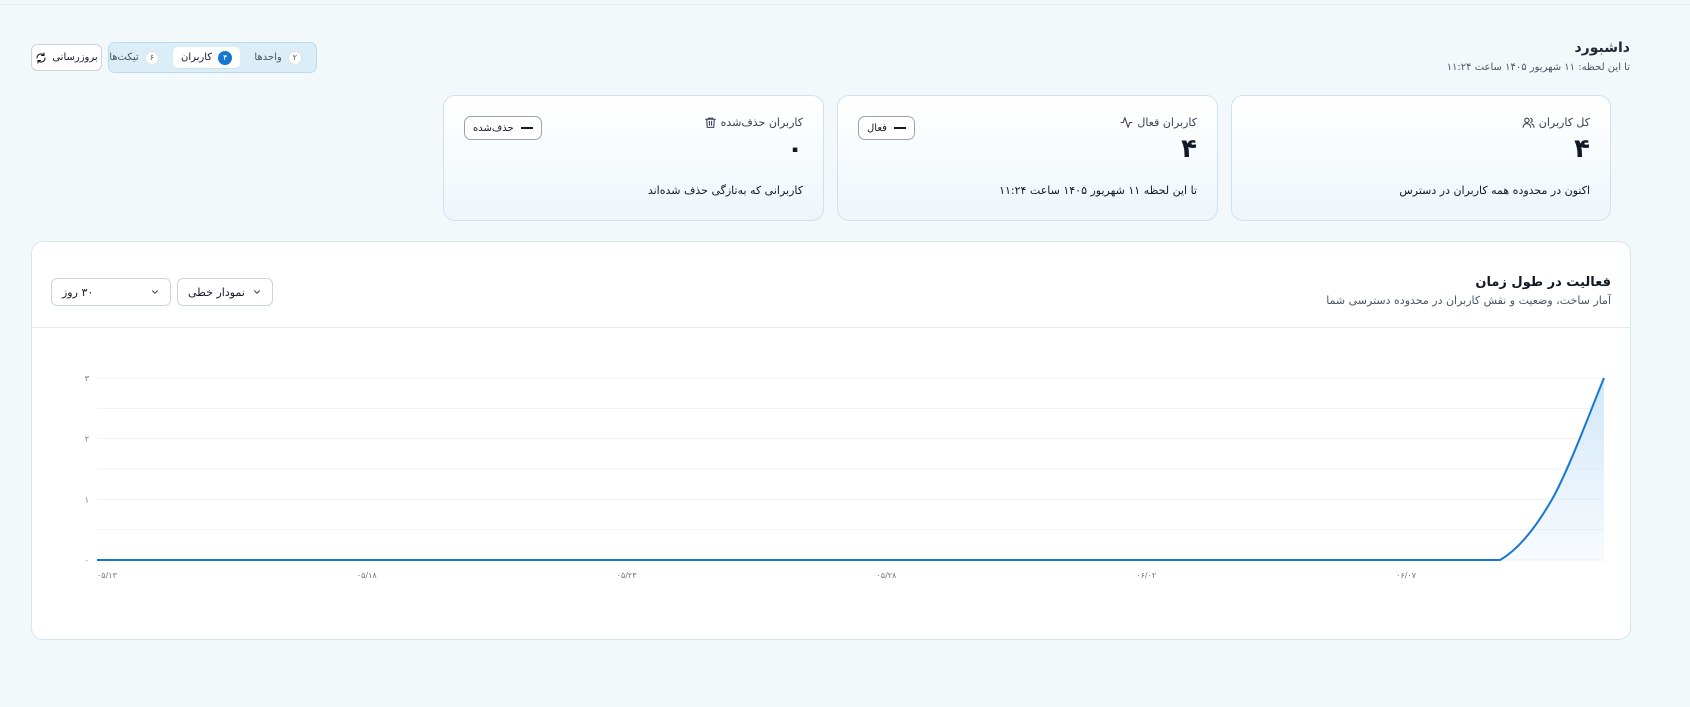 The height and width of the screenshot is (707, 1690). Describe the element at coordinates (1146, 575) in the screenshot. I see `x-tick-label: ۰۶/۰۲` at that location.